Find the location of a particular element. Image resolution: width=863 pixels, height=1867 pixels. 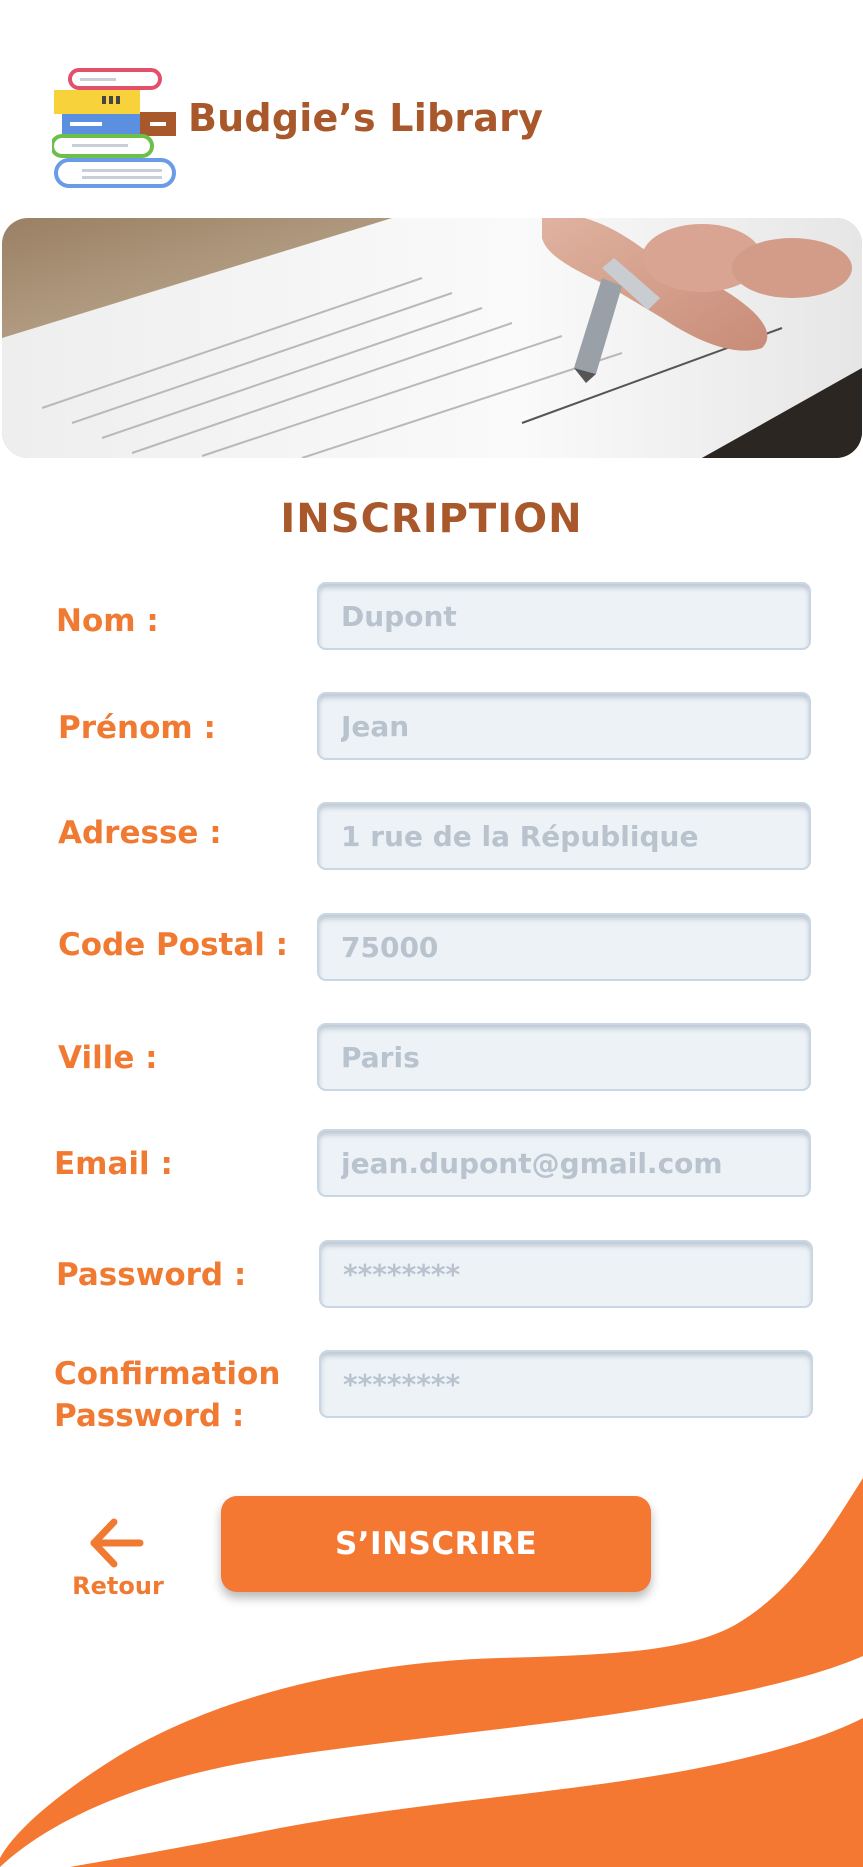

email-input is located at coordinates (564, 1163).